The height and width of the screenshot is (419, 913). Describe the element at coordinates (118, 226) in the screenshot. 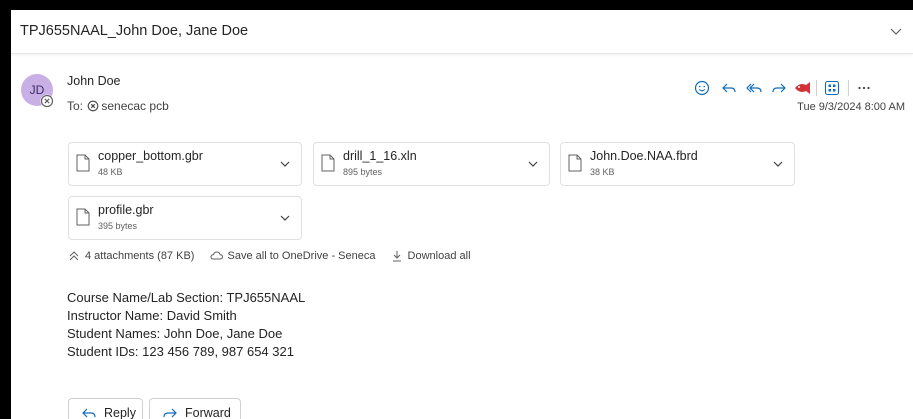

I see `attachment-size: 395 bytes` at that location.